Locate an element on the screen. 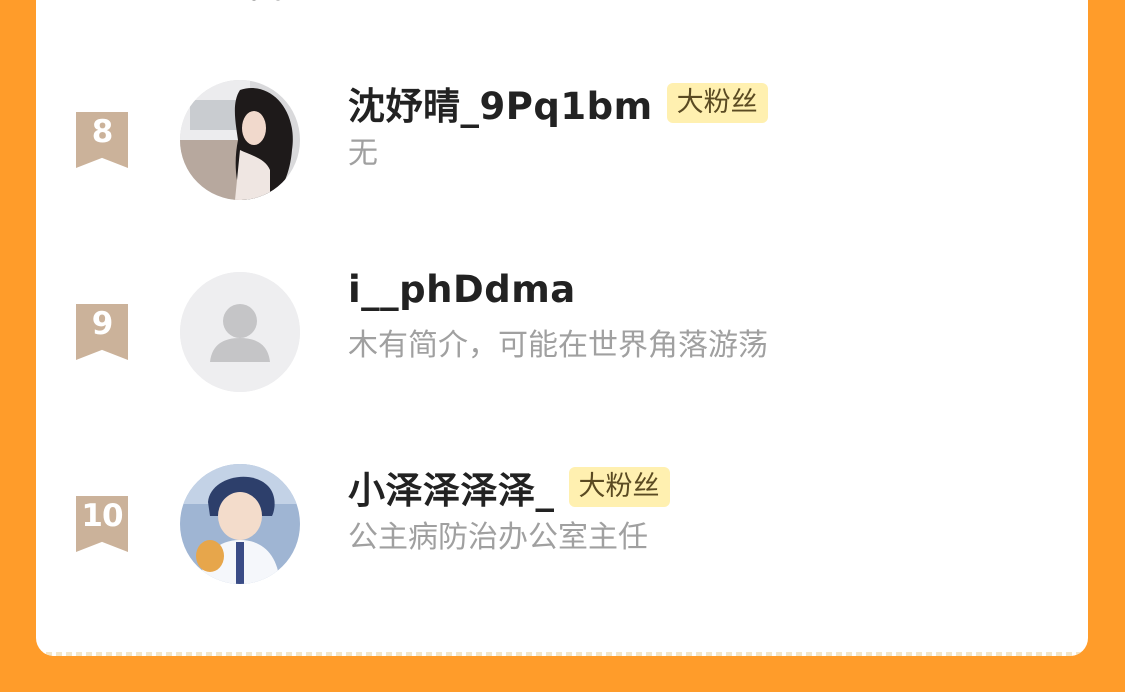 The height and width of the screenshot is (692, 1125). user-bio: 木有简介，可能在世界角落游荡 is located at coordinates (558, 345).